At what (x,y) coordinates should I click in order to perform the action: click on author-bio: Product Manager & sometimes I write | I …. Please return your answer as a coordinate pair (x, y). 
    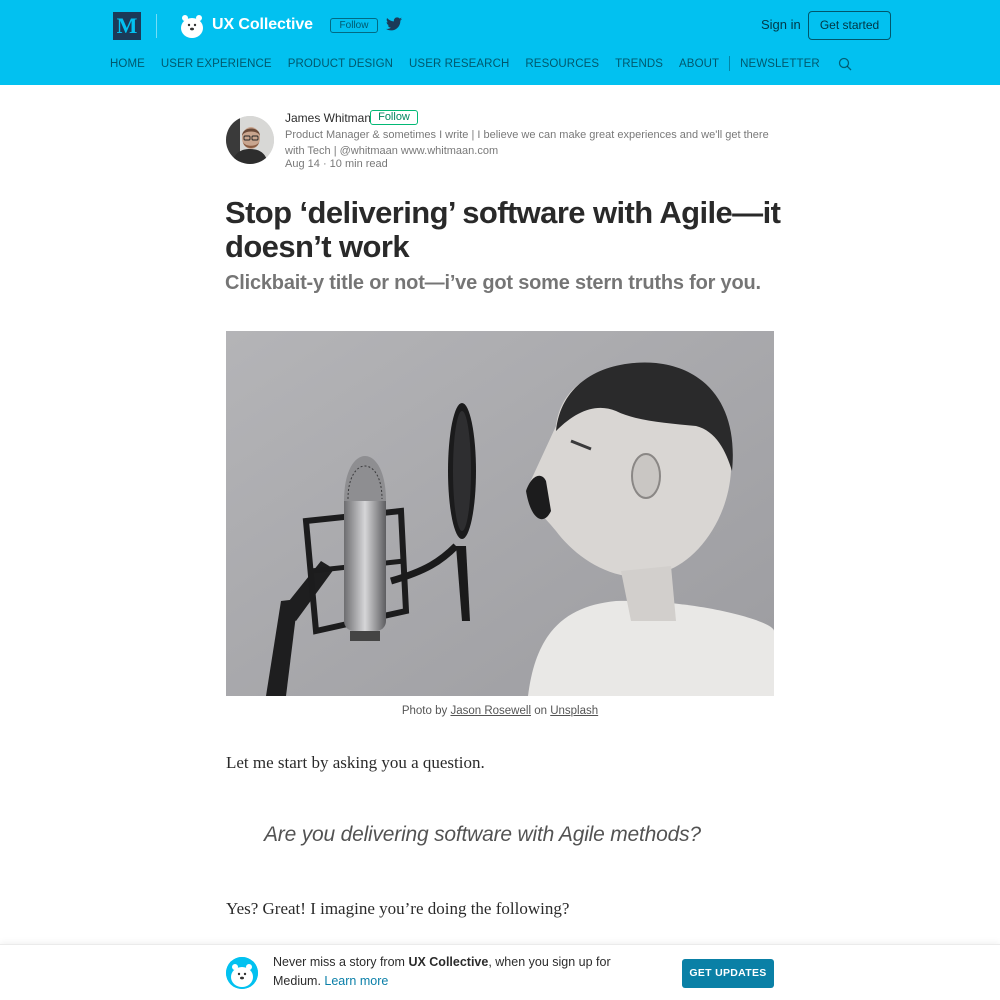
    Looking at the image, I should click on (527, 143).